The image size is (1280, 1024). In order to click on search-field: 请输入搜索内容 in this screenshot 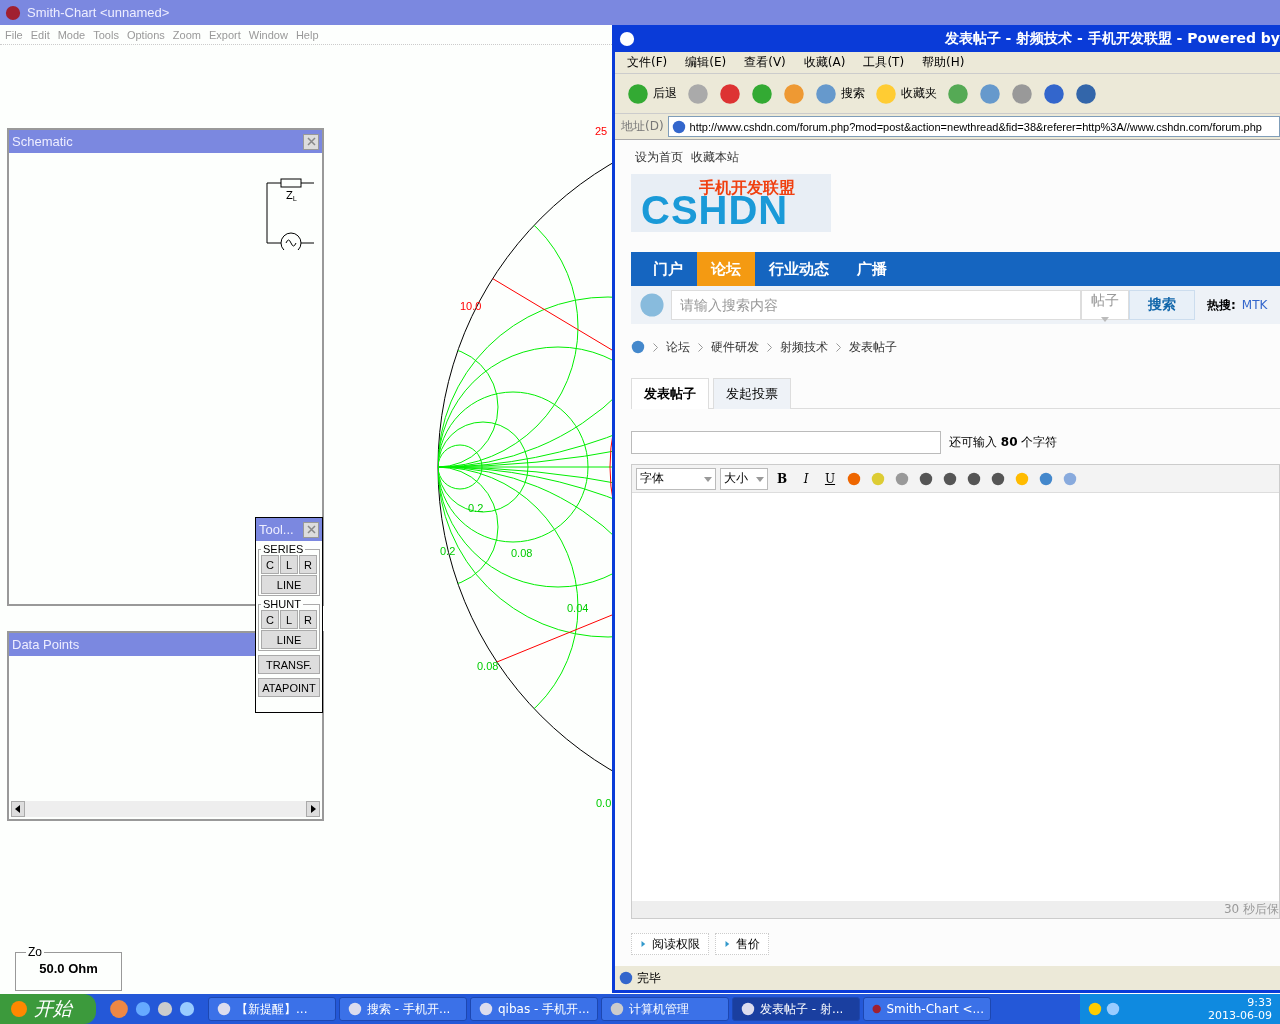, I will do `click(876, 305)`.